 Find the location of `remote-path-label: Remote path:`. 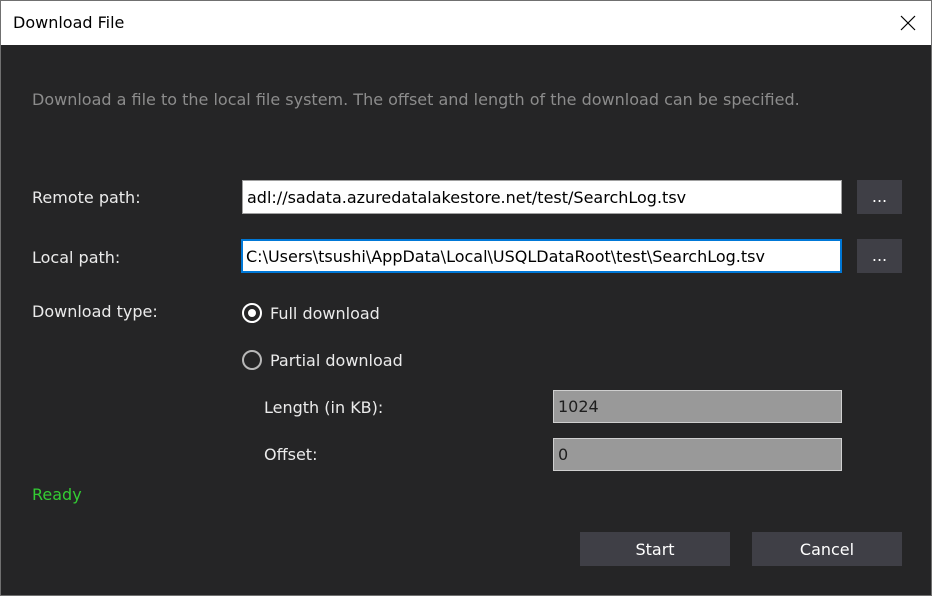

remote-path-label: Remote path: is located at coordinates (86, 197).